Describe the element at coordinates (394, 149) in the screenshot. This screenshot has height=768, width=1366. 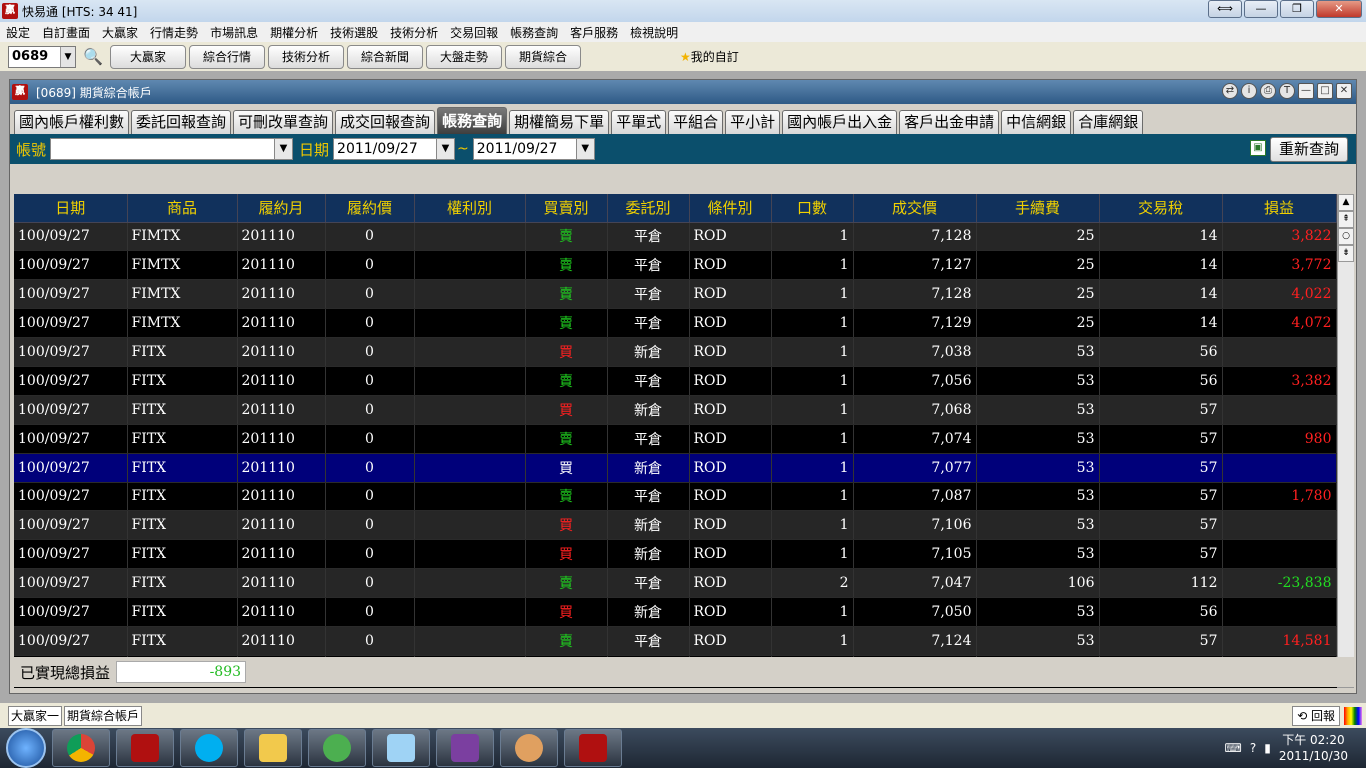
I see `date-from-picker: 2011/09/27 ▼` at that location.